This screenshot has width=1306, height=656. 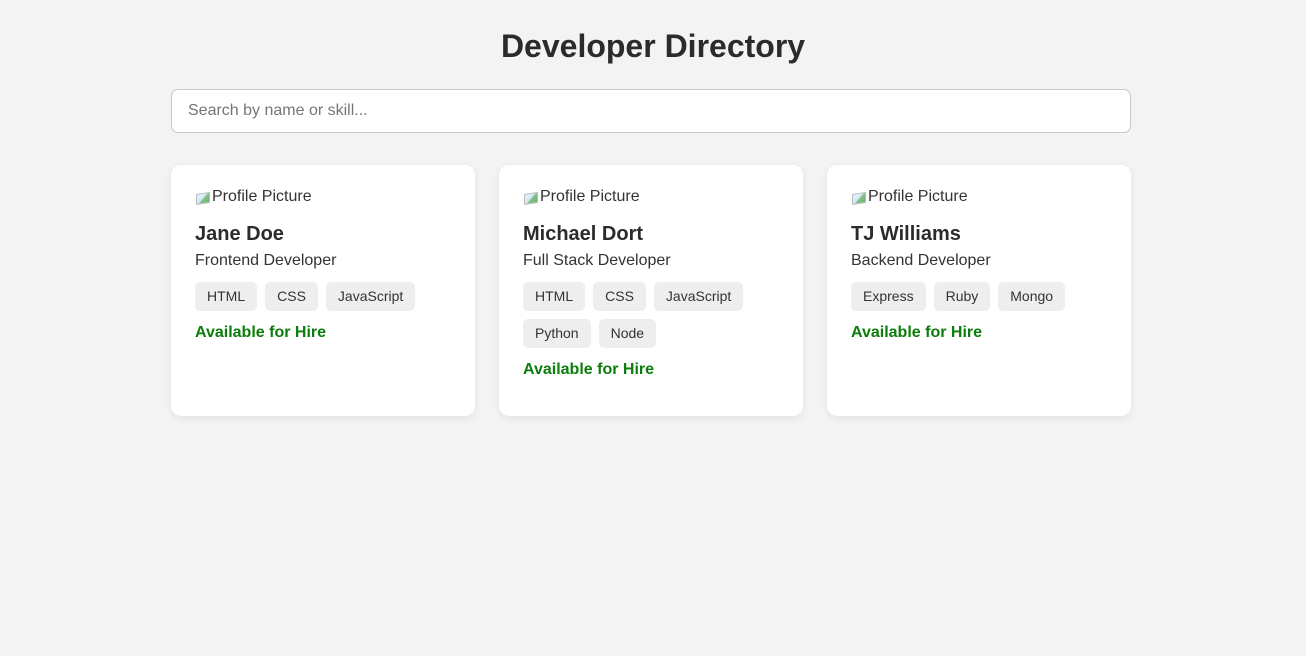 I want to click on developer-name: TJ Williams, so click(x=906, y=234).